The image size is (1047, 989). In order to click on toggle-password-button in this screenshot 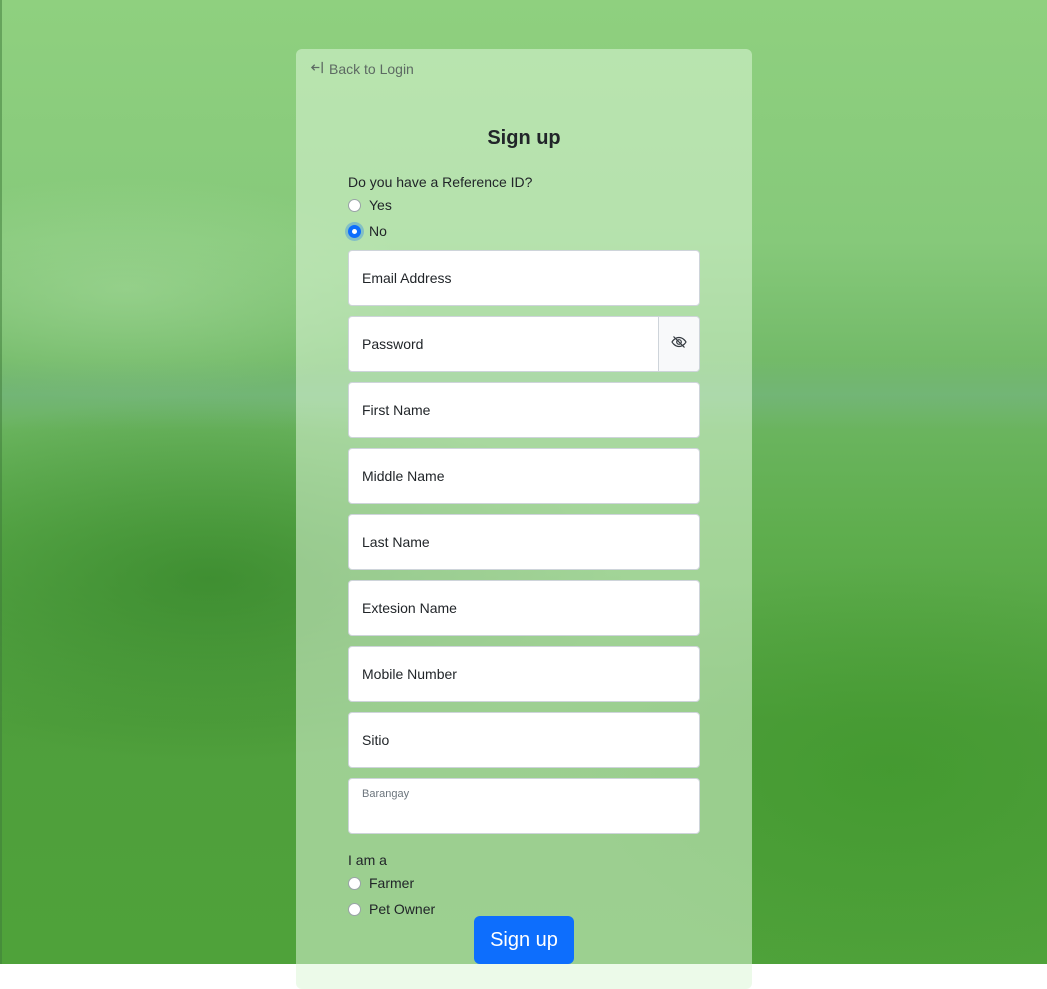, I will do `click(678, 344)`.